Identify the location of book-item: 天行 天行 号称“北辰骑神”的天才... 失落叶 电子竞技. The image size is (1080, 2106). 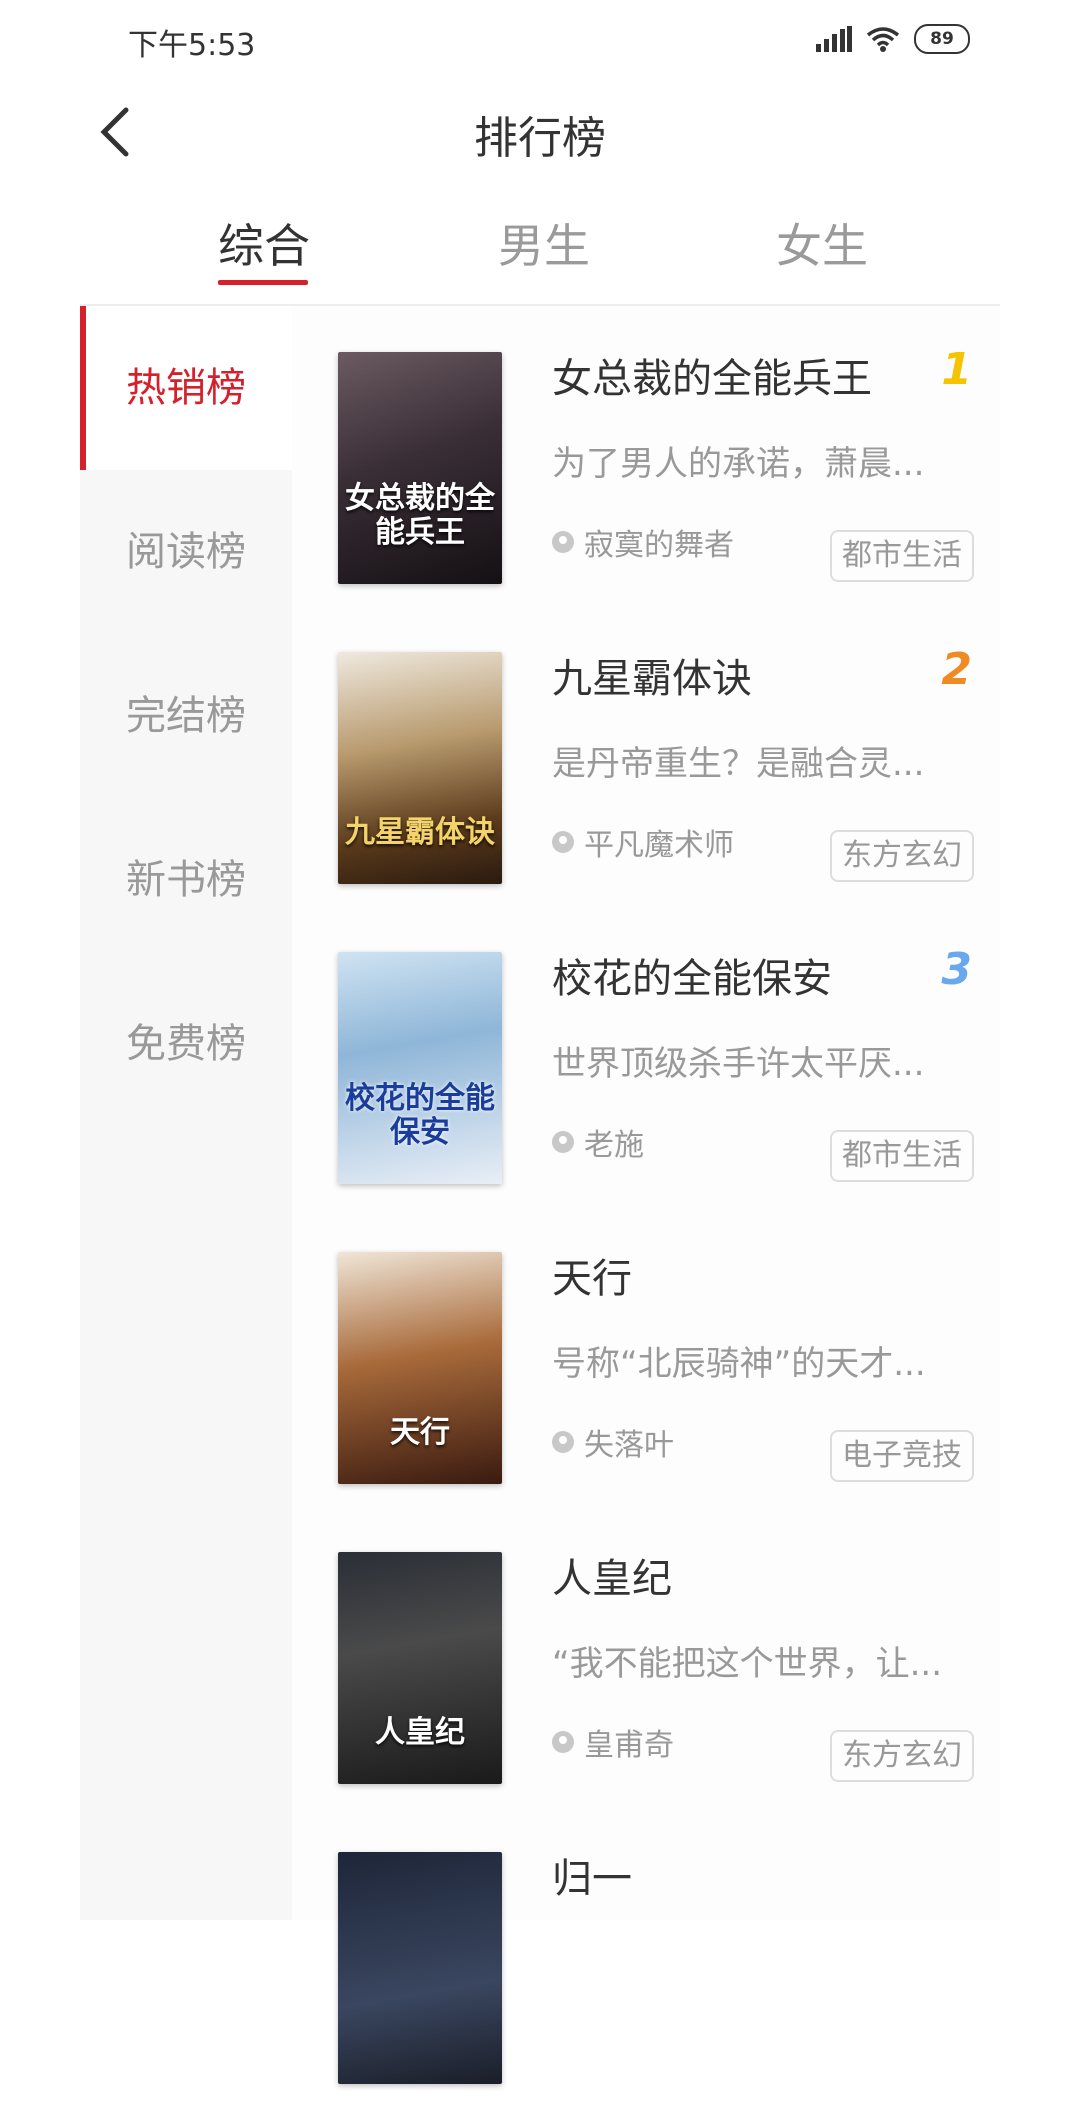
(646, 1356).